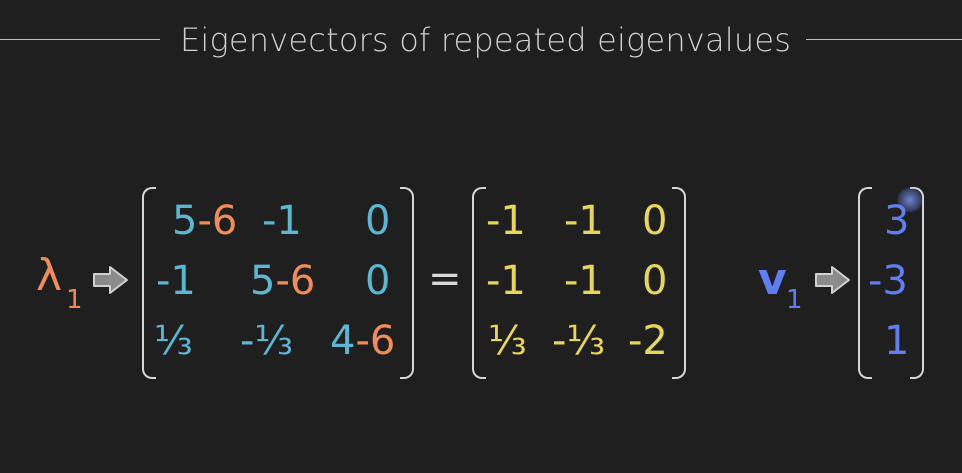 The image size is (962, 473). What do you see at coordinates (479, 283) in the screenshot?
I see `matrix-b-left-bracket` at bounding box center [479, 283].